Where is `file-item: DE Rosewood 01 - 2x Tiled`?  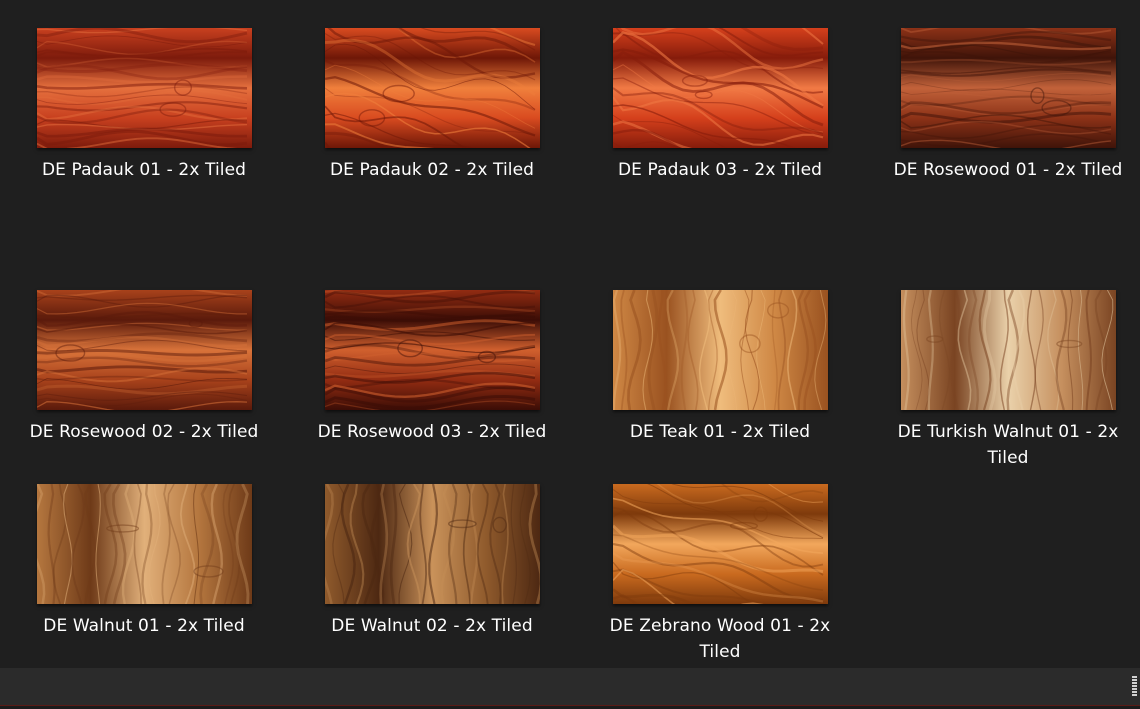 file-item: DE Rosewood 01 - 2x Tiled is located at coordinates (1002, 105).